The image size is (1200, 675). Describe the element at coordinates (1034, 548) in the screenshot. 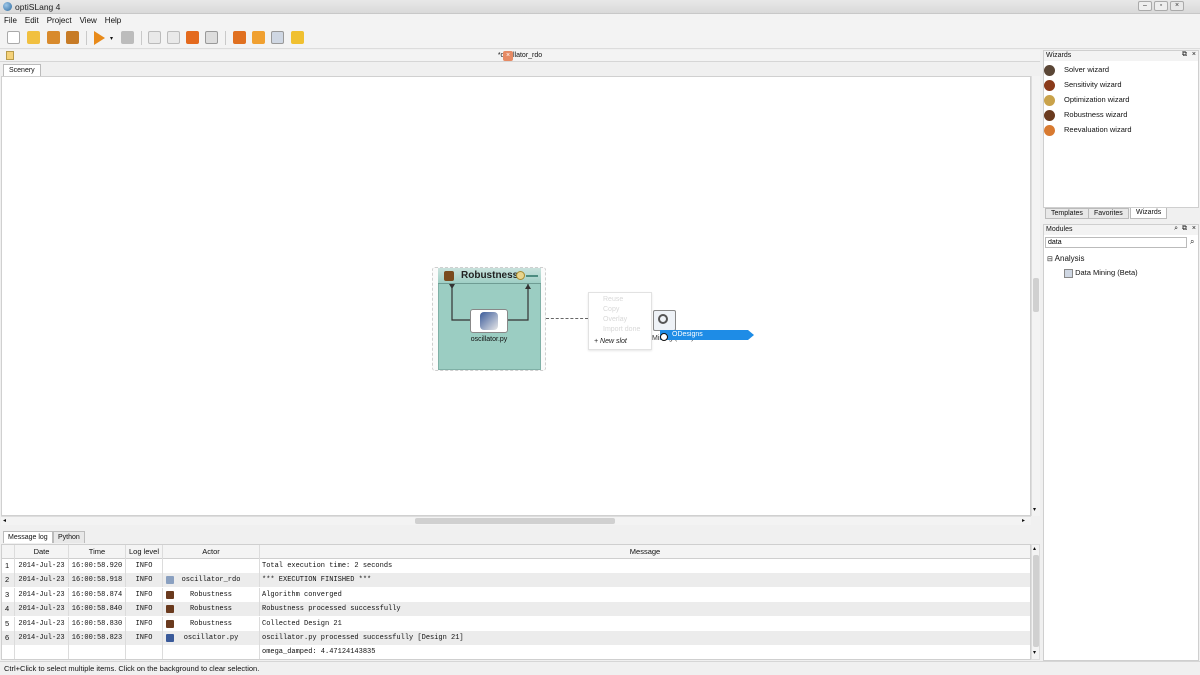

I see `log-scroll-up-icon: ▴` at that location.